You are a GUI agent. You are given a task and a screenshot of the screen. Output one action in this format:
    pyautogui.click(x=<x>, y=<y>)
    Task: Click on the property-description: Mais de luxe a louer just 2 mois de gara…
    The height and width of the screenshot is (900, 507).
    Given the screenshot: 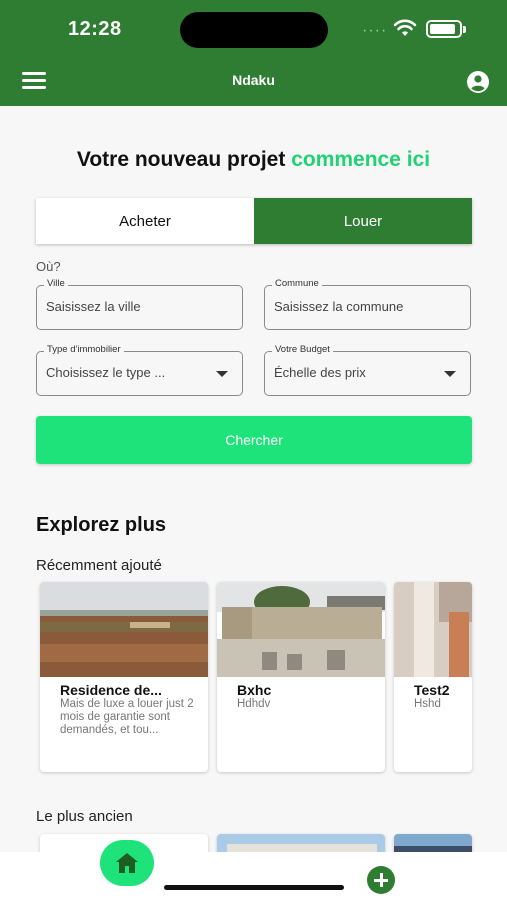 What is the action you would take?
    pyautogui.click(x=127, y=717)
    